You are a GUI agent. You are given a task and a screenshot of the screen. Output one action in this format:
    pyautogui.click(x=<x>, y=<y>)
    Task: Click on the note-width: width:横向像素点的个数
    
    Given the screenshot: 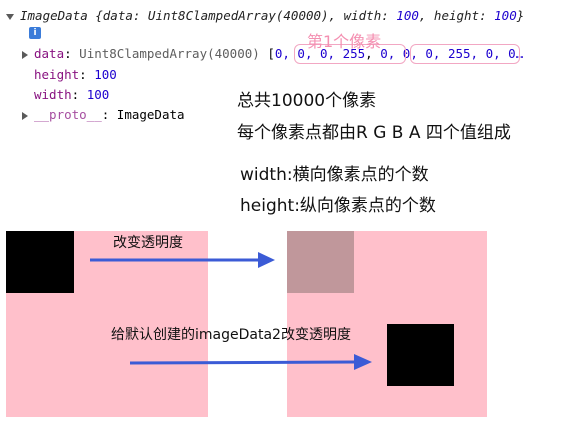 What is the action you would take?
    pyautogui.click(x=334, y=175)
    